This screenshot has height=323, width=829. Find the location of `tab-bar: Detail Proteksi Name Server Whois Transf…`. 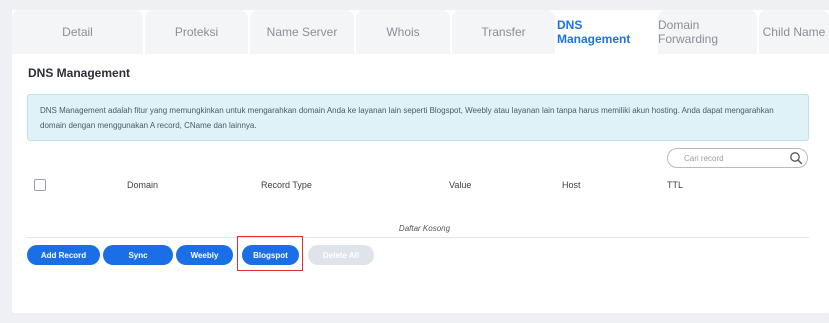

tab-bar: Detail Proteksi Name Server Whois Transf… is located at coordinates (420, 33).